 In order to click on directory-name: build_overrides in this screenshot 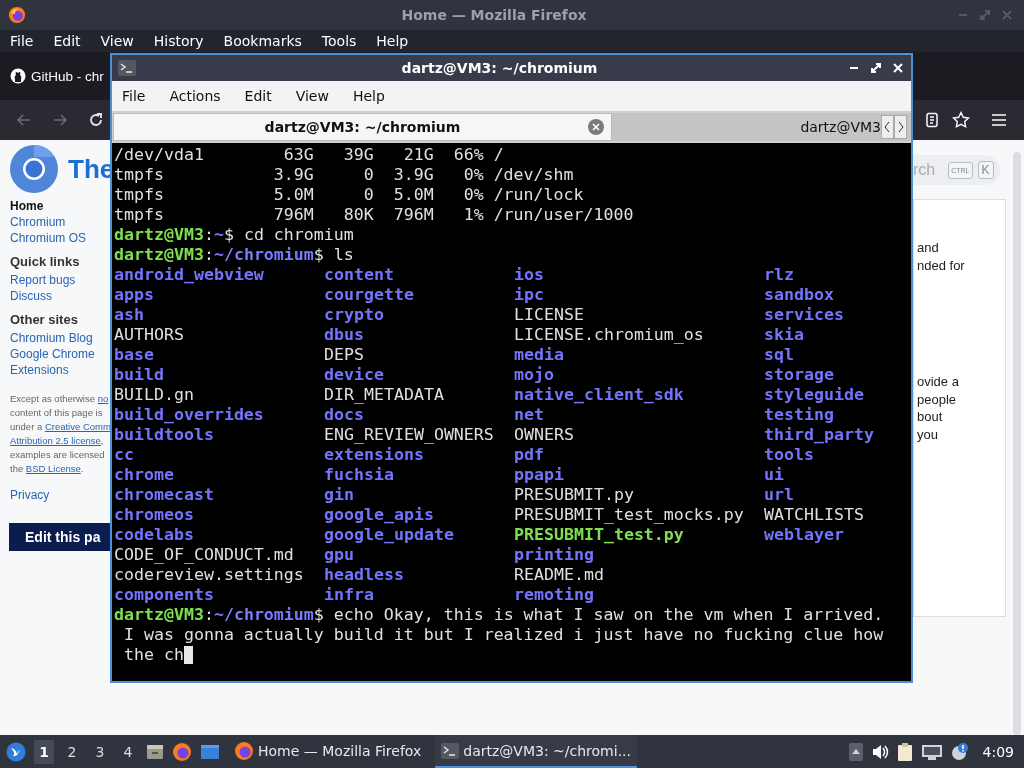, I will do `click(189, 415)`.